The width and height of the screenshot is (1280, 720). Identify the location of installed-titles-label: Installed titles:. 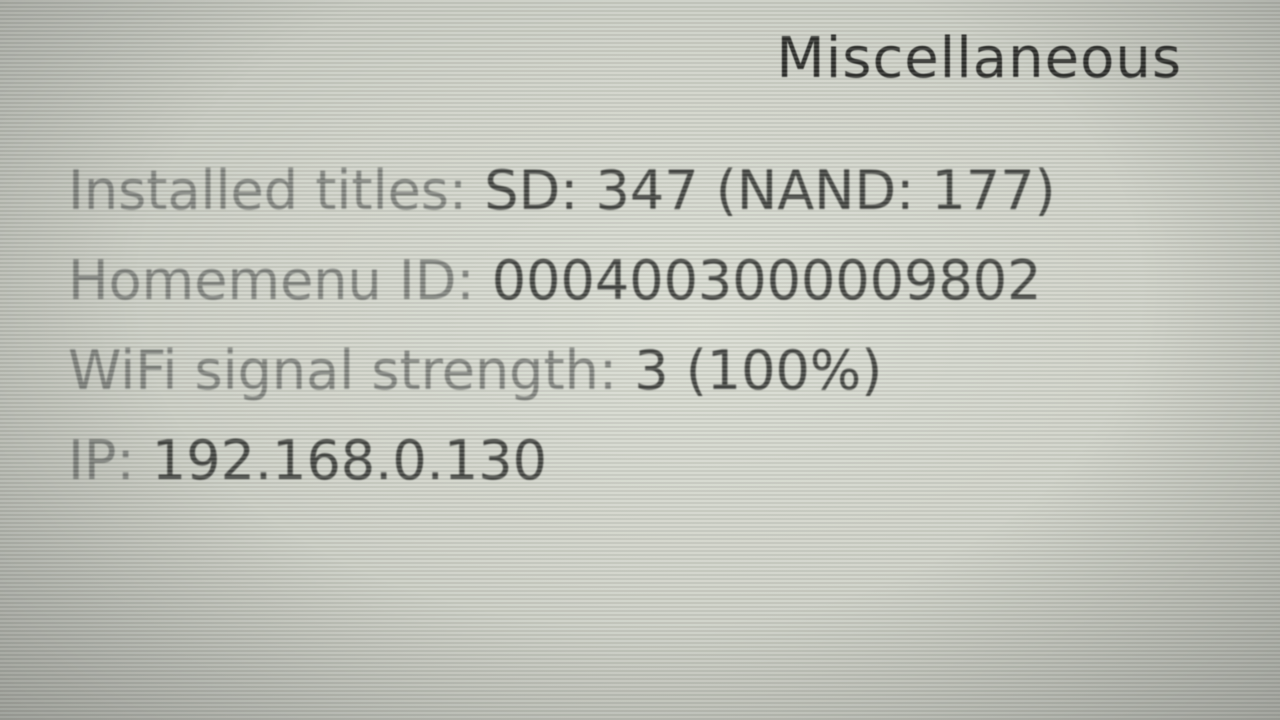
(268, 190).